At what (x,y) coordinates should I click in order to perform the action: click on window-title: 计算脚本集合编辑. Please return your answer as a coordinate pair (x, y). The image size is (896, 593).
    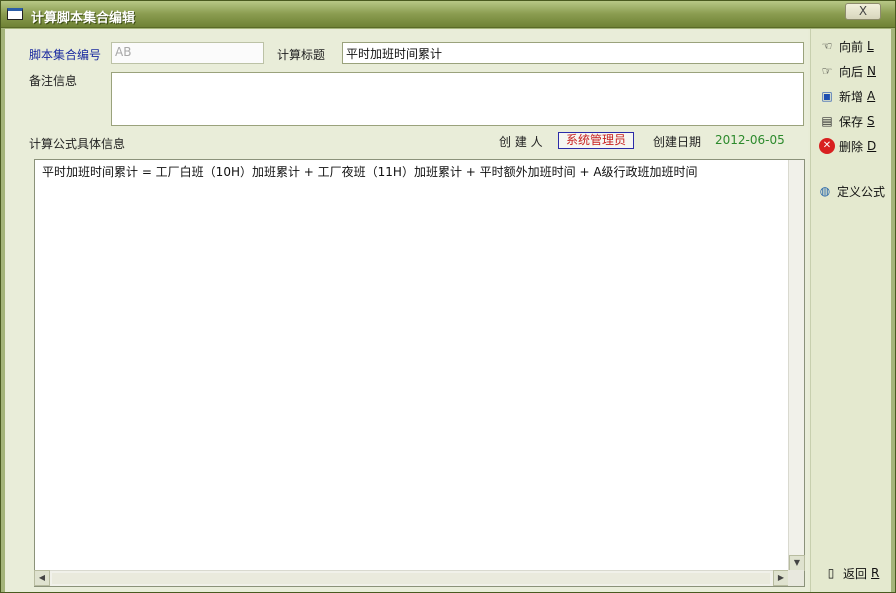
    Looking at the image, I should click on (83, 18).